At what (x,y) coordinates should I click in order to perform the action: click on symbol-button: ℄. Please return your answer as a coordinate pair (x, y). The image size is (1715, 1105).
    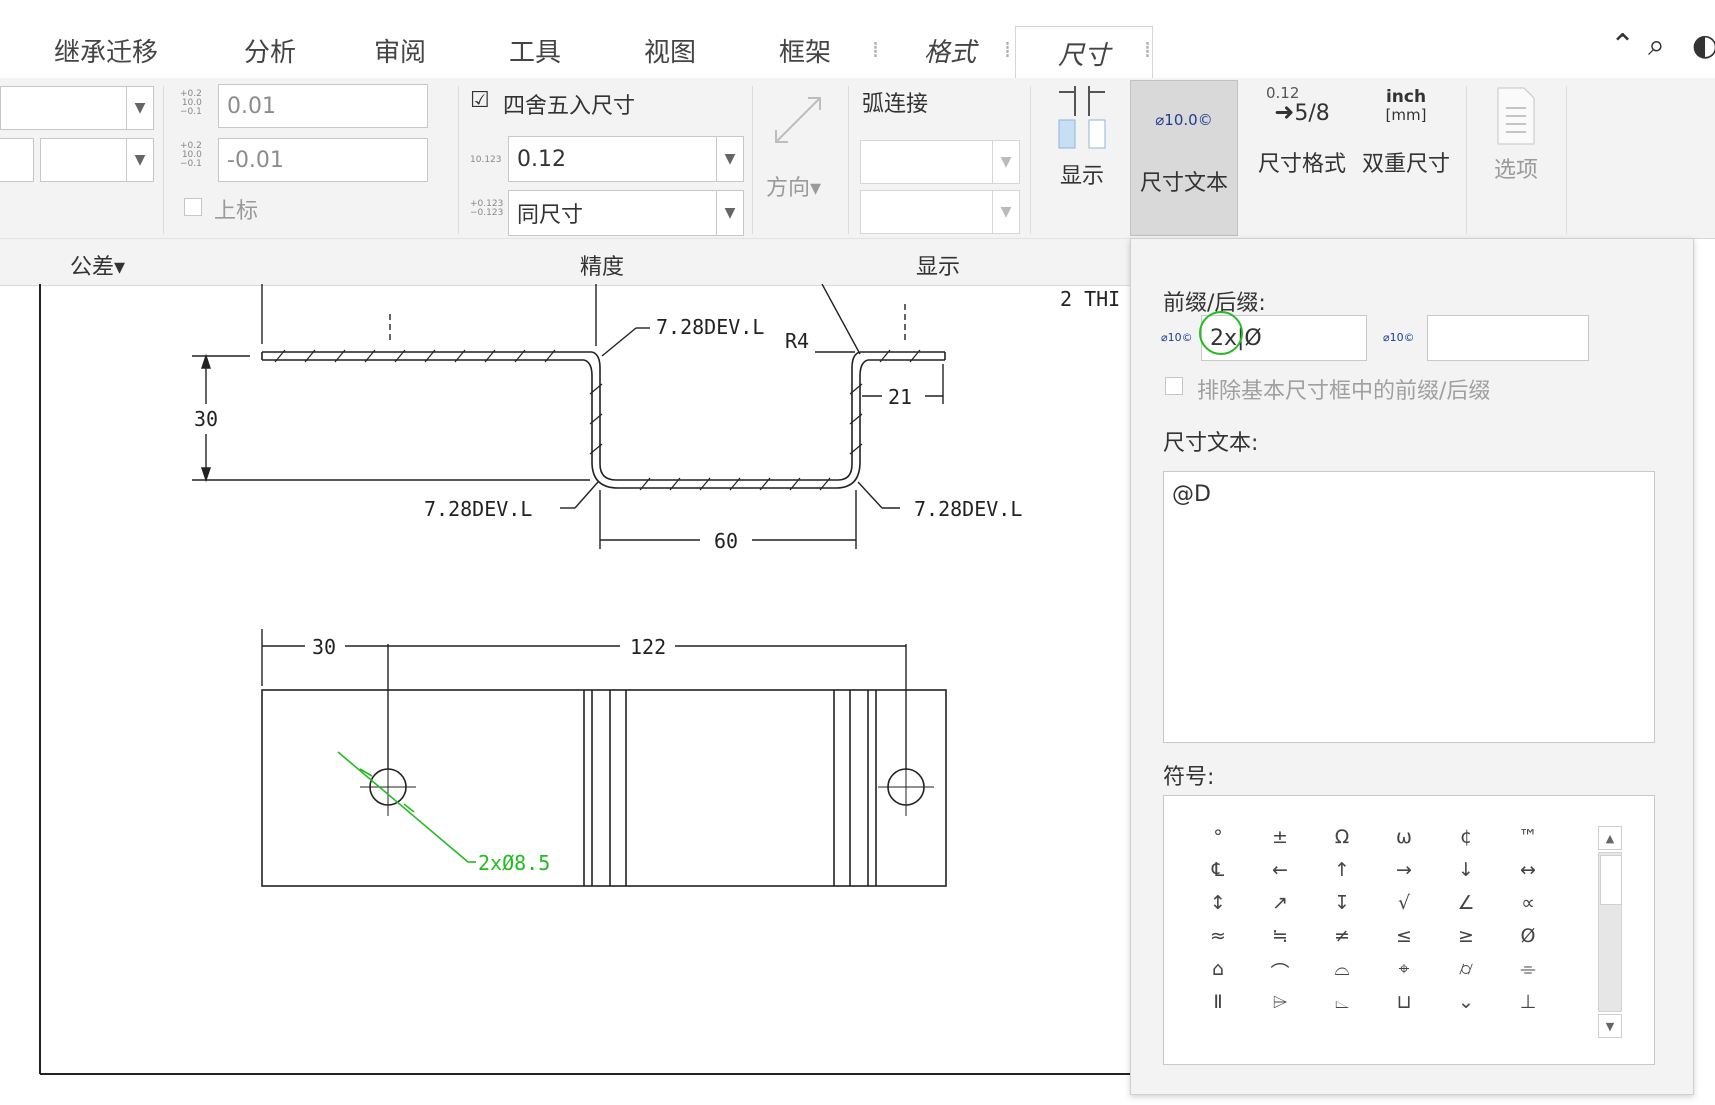
    Looking at the image, I should click on (1218, 870).